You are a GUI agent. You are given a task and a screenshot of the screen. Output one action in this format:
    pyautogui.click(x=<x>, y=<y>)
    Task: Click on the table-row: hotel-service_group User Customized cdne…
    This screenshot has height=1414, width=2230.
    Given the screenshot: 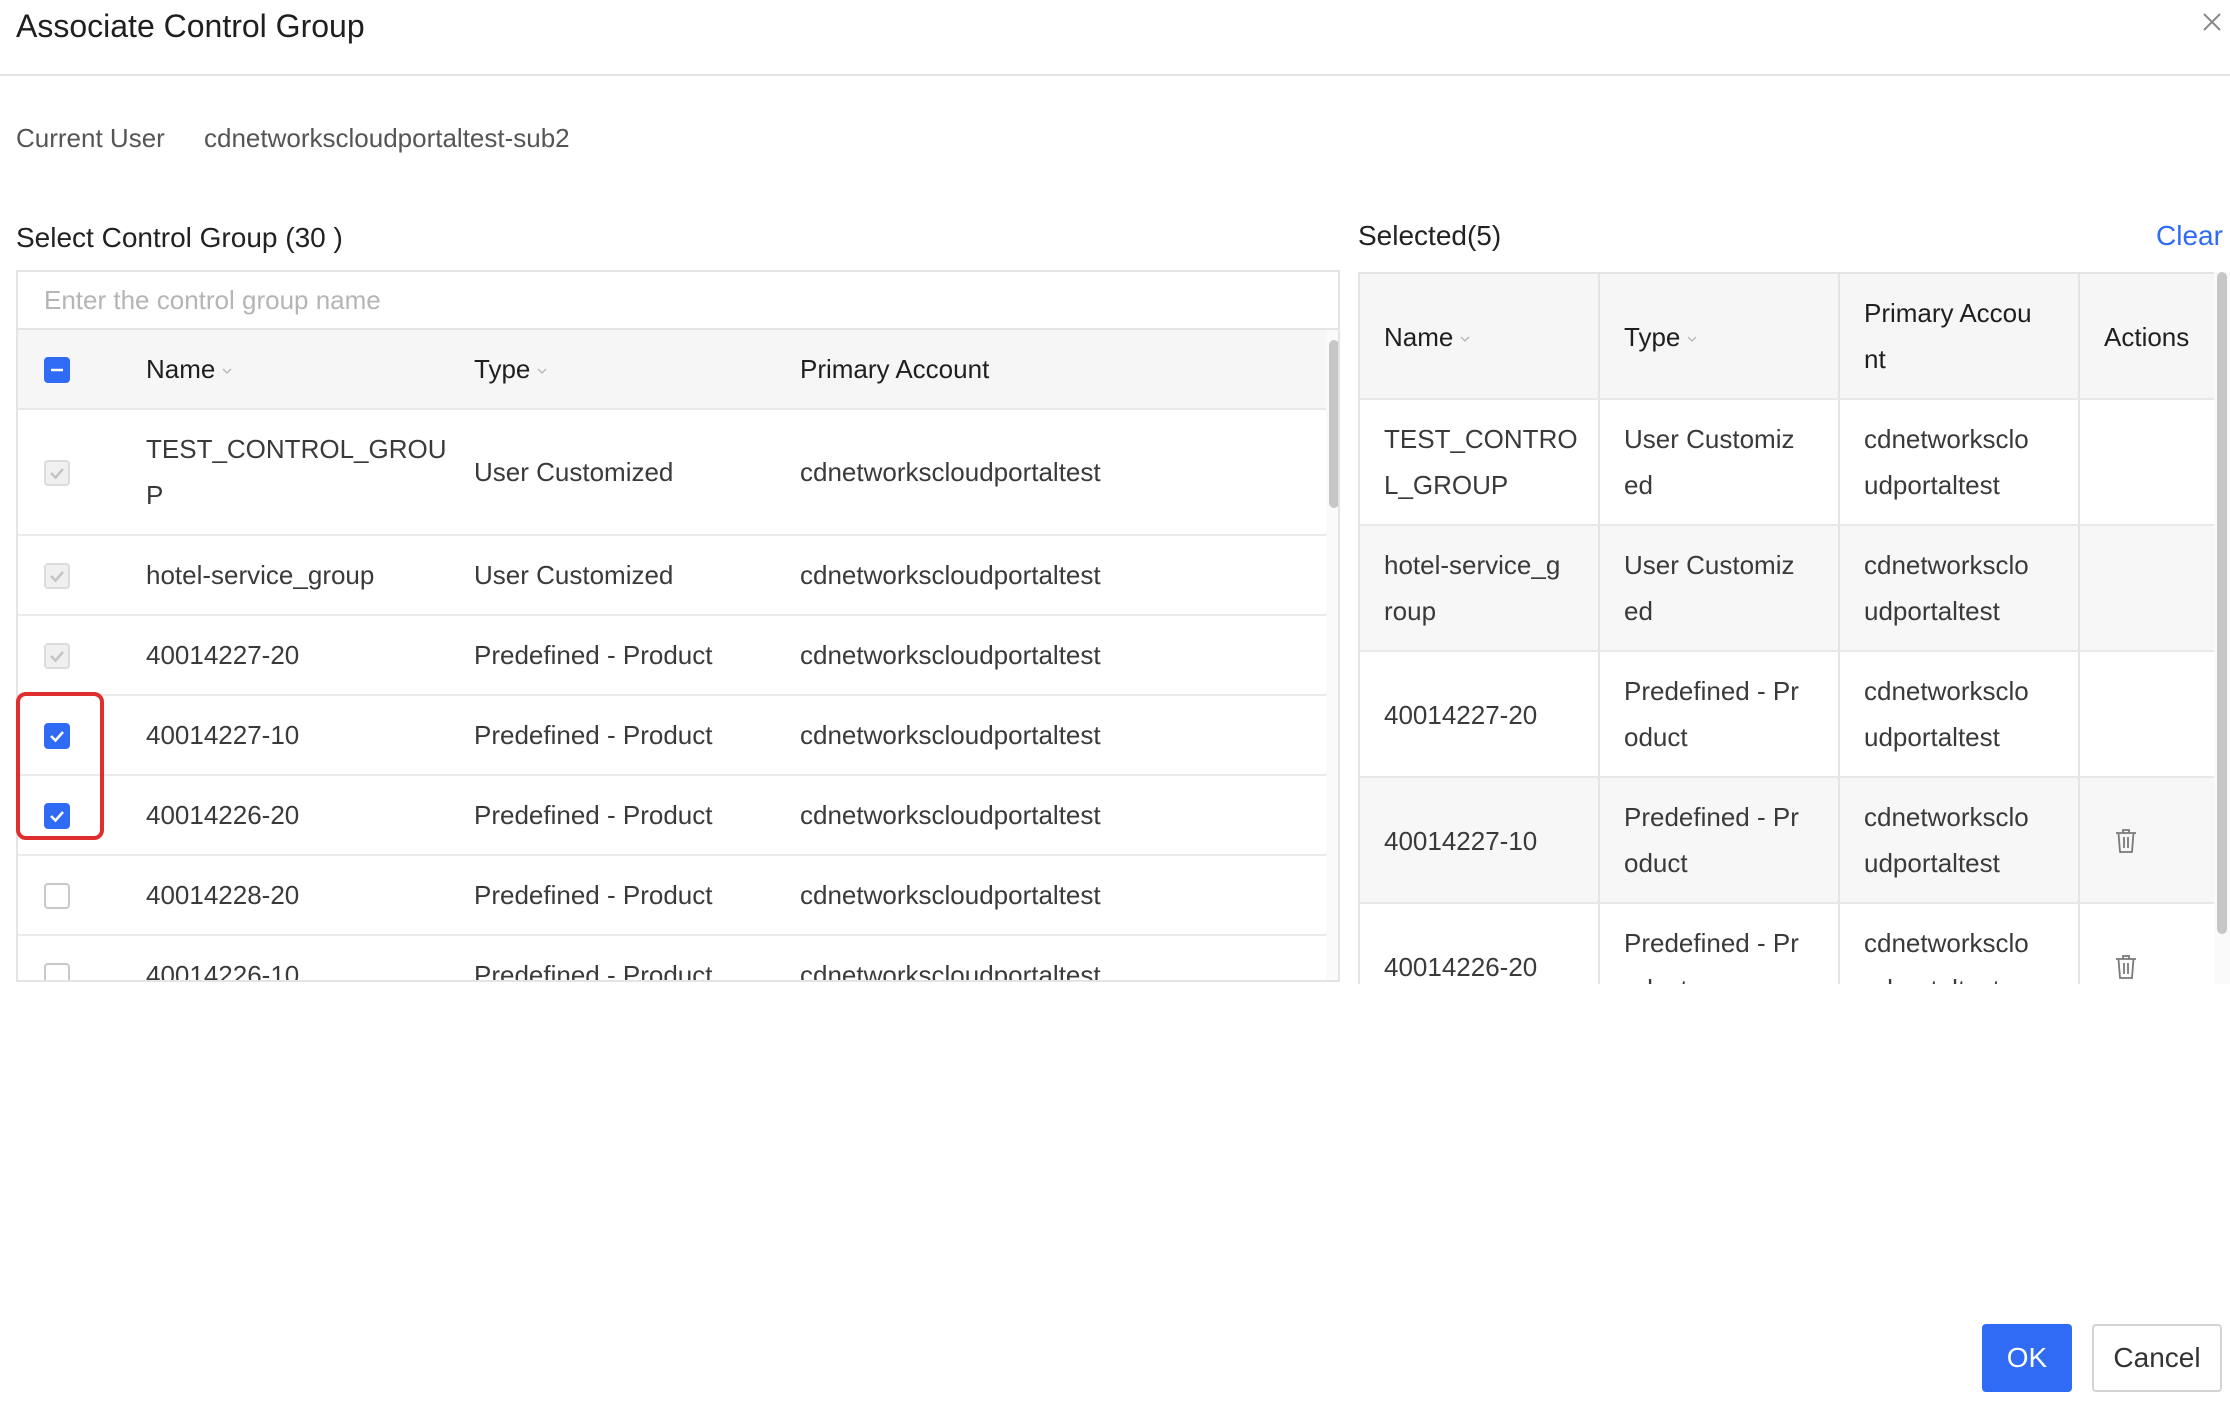 What is the action you would take?
    pyautogui.click(x=672, y=576)
    